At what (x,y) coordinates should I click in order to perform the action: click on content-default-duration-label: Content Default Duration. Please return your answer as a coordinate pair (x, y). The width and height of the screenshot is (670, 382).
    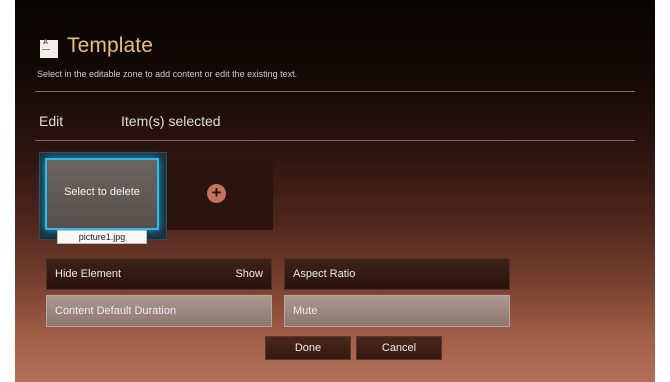
    Looking at the image, I should click on (116, 311).